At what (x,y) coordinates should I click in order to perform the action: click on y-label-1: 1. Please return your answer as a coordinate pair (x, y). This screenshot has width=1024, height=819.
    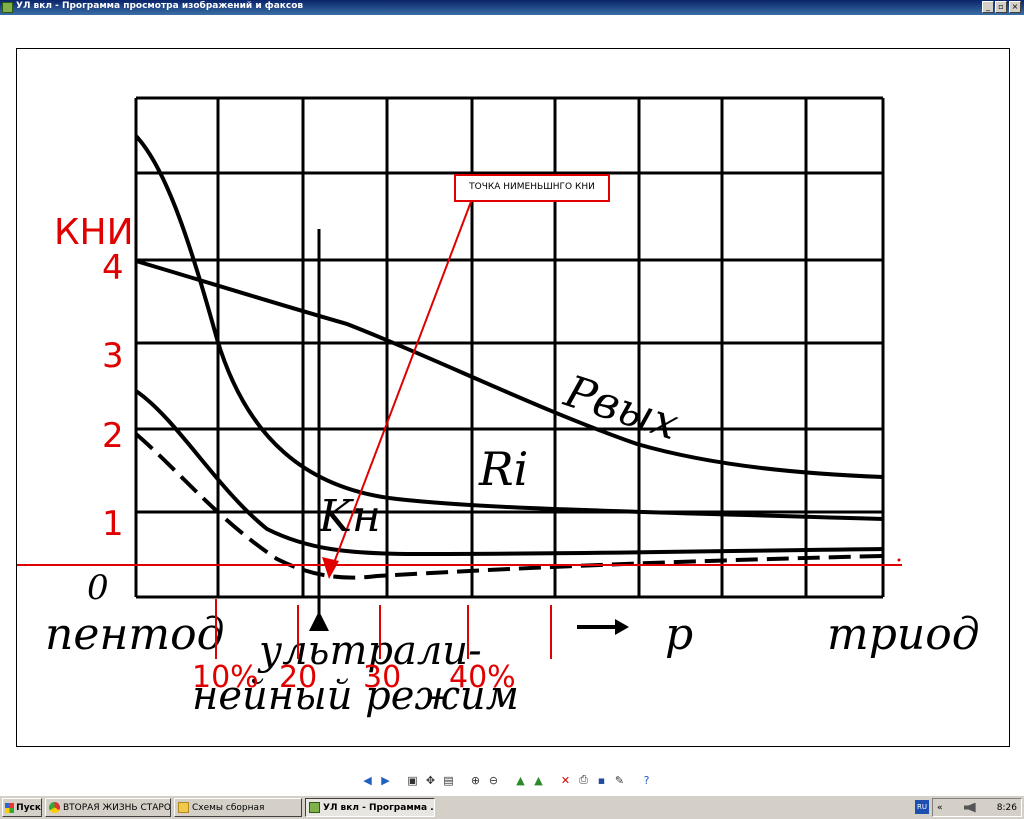
    Looking at the image, I should click on (113, 524).